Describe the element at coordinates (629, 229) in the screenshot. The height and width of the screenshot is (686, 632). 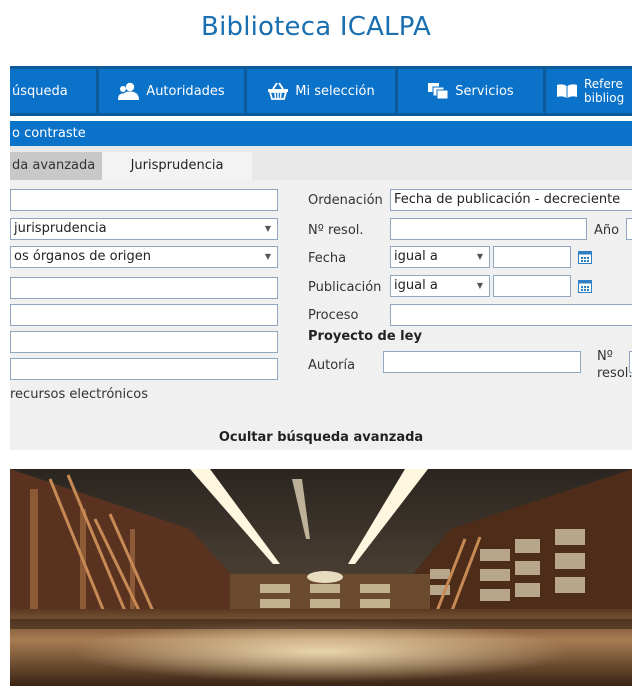
I see `year-input` at that location.